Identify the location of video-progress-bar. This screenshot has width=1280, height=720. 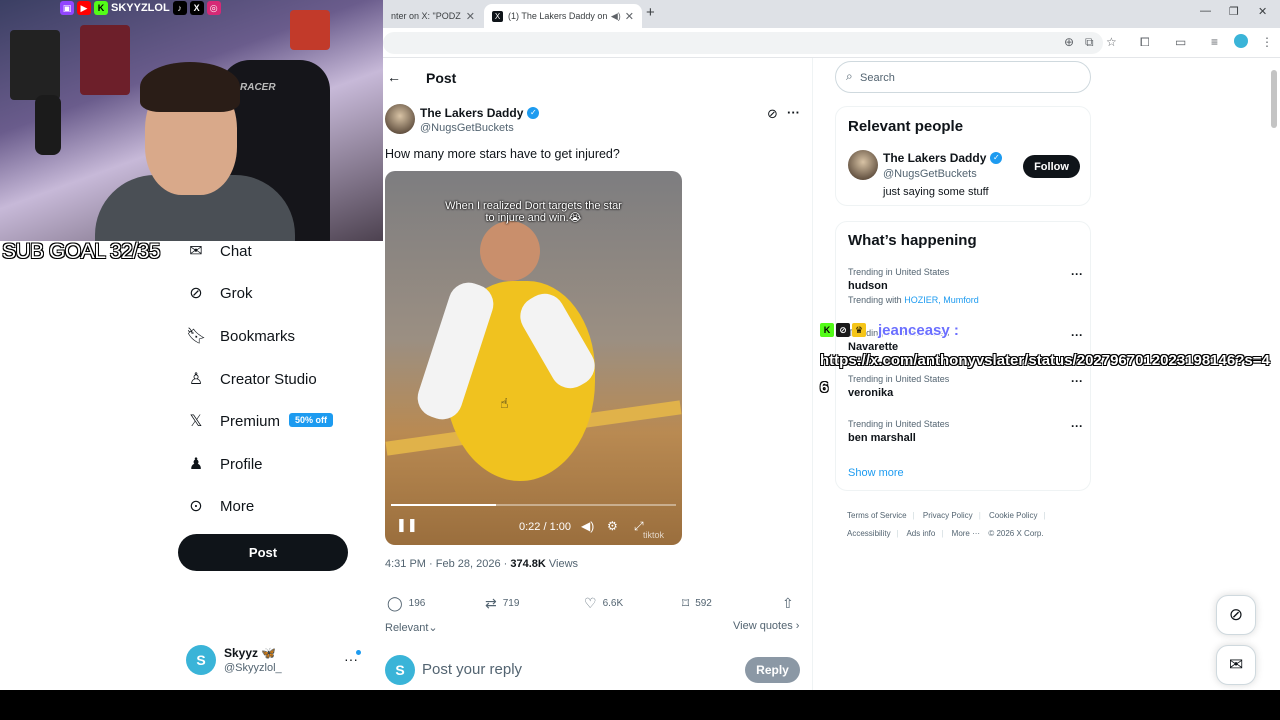
(533, 505).